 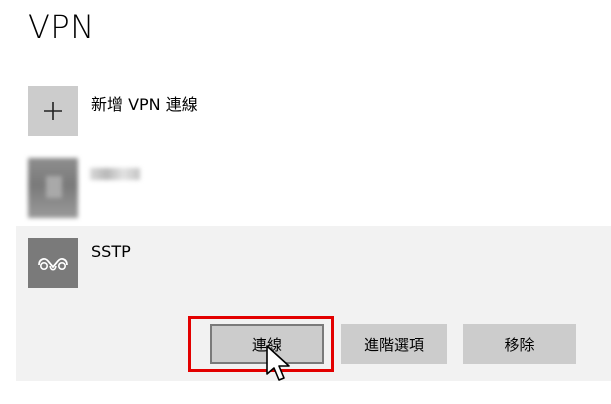 I want to click on page-title: VPN, so click(x=61, y=27).